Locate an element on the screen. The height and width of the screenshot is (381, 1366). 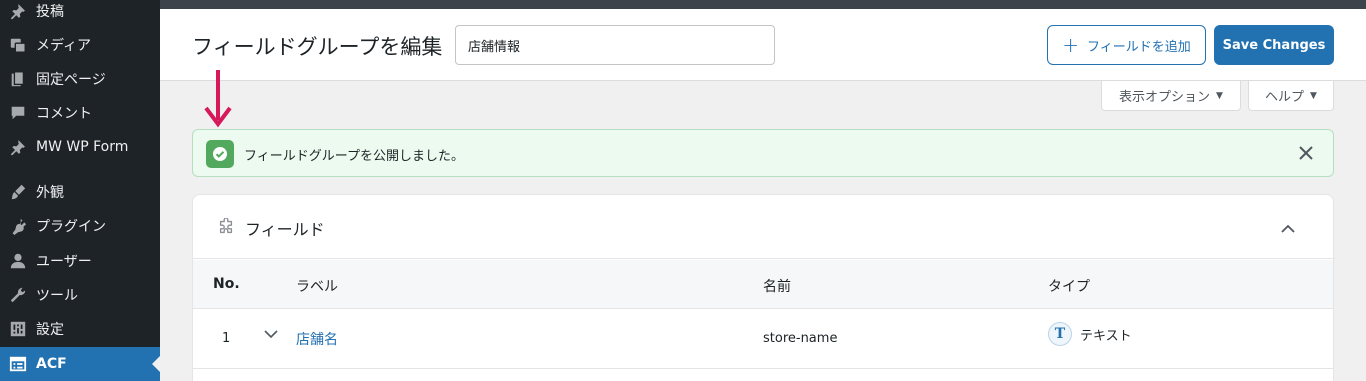
plus-icon: + is located at coordinates (1070, 45).